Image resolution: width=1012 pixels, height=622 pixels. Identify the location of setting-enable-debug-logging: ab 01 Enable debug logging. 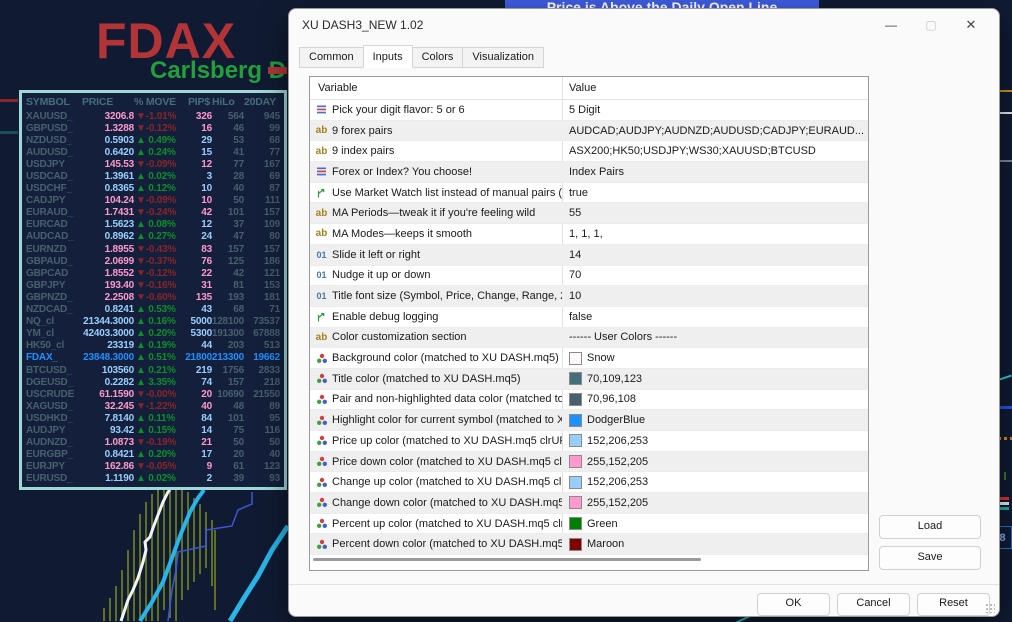
(589, 317).